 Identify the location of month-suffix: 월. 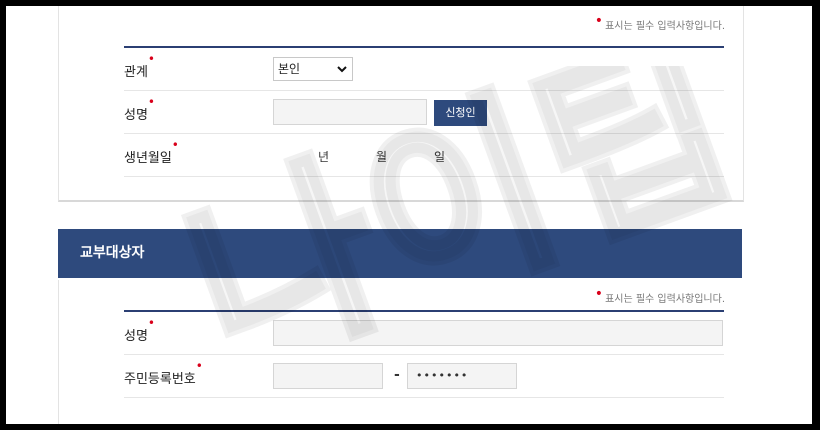
(382, 157).